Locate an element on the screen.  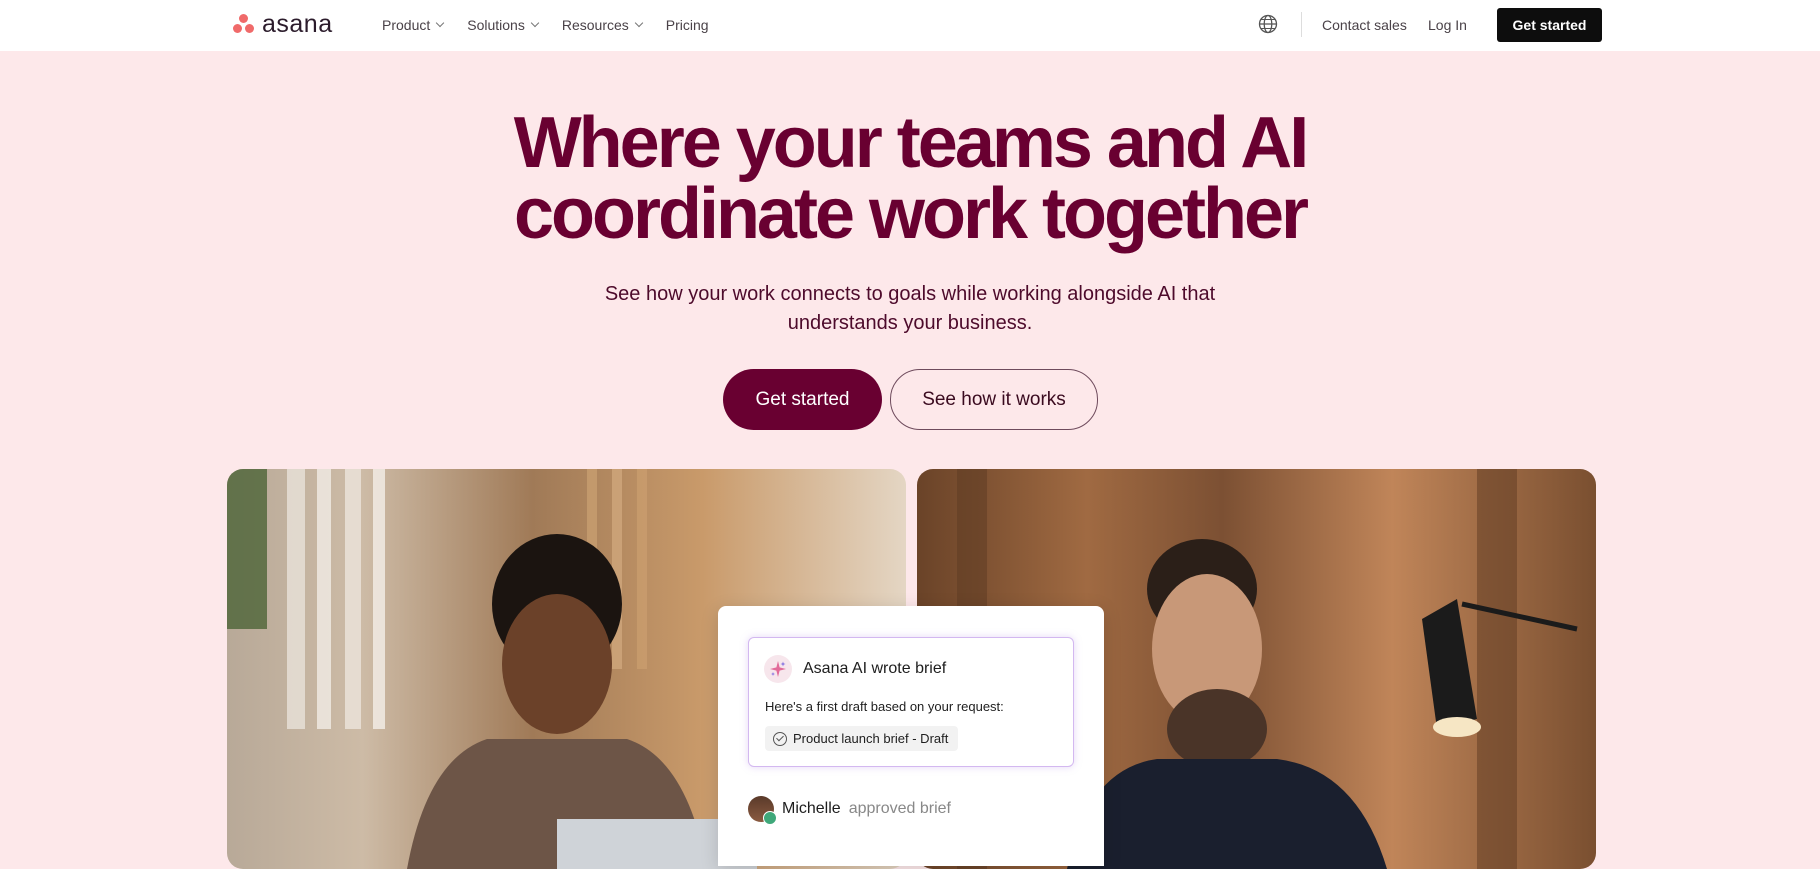
nav-pricing-label: Pricing is located at coordinates (687, 25).